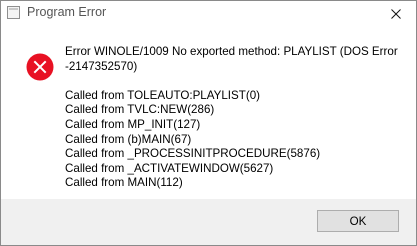 The width and height of the screenshot is (417, 246). Describe the element at coordinates (128, 139) in the screenshot. I see `call-stack-line: Called from (b)MAIN(67)` at that location.